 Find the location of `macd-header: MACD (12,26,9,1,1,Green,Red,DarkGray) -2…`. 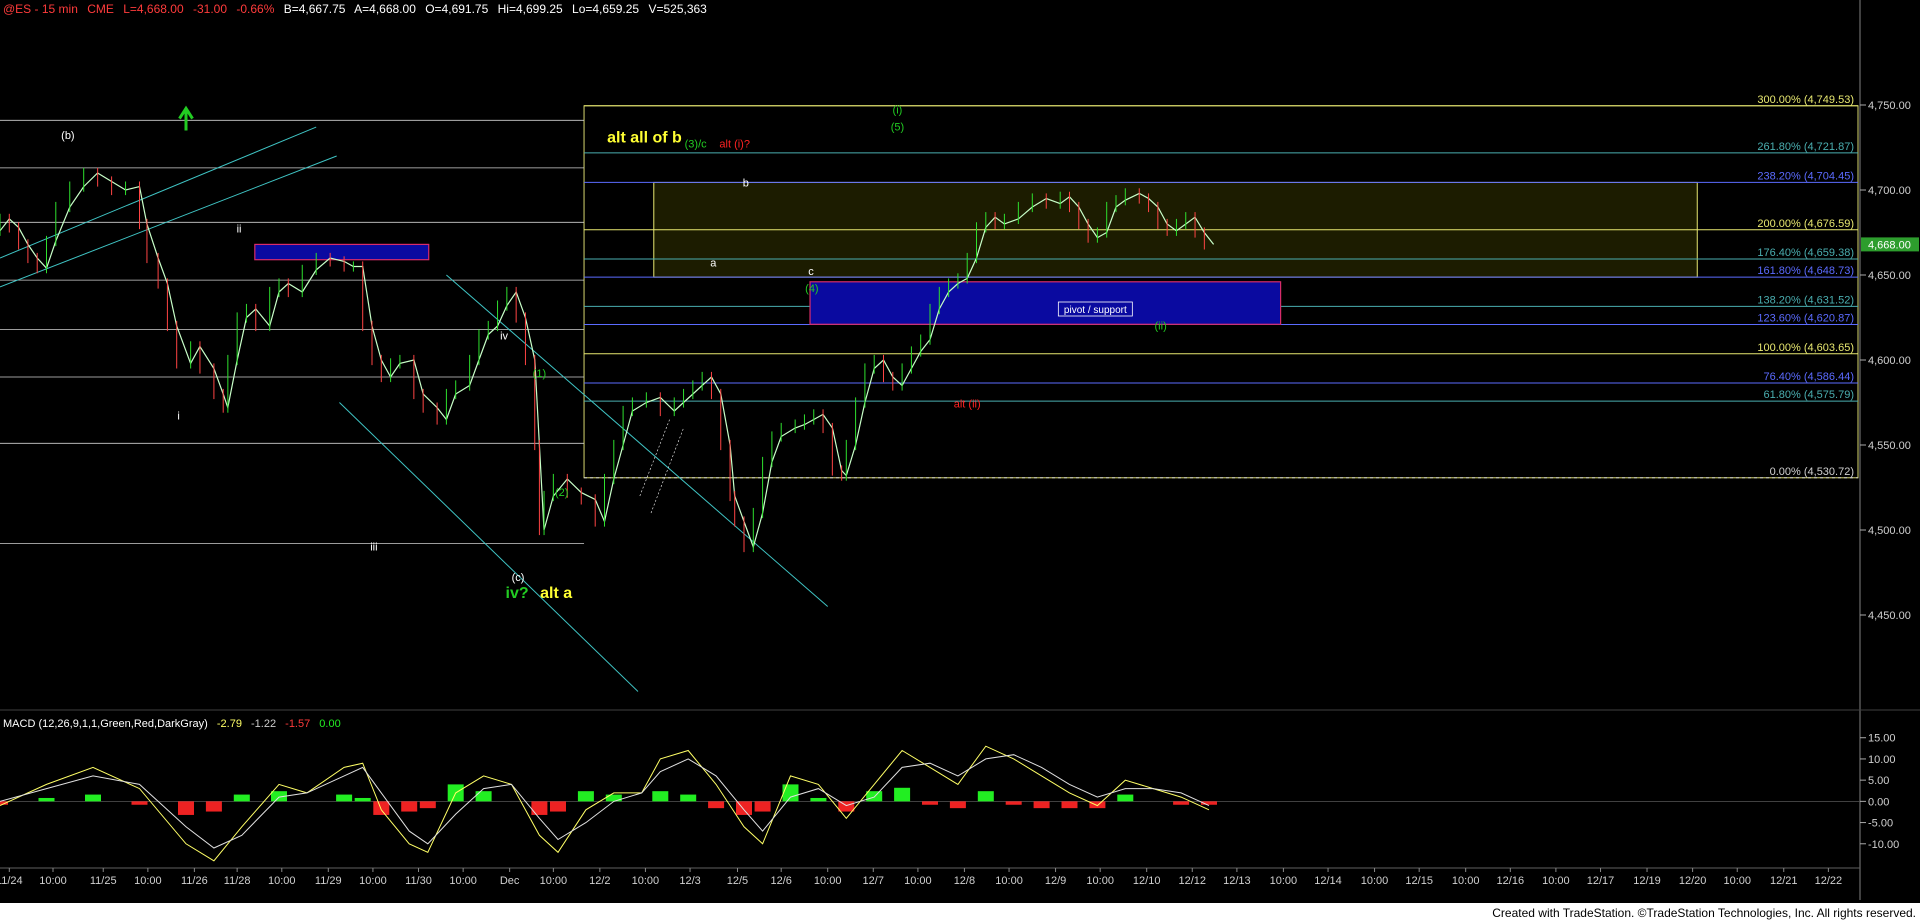

macd-header: MACD (12,26,9,1,1,Green,Red,DarkGray) -2… is located at coordinates (175, 724).